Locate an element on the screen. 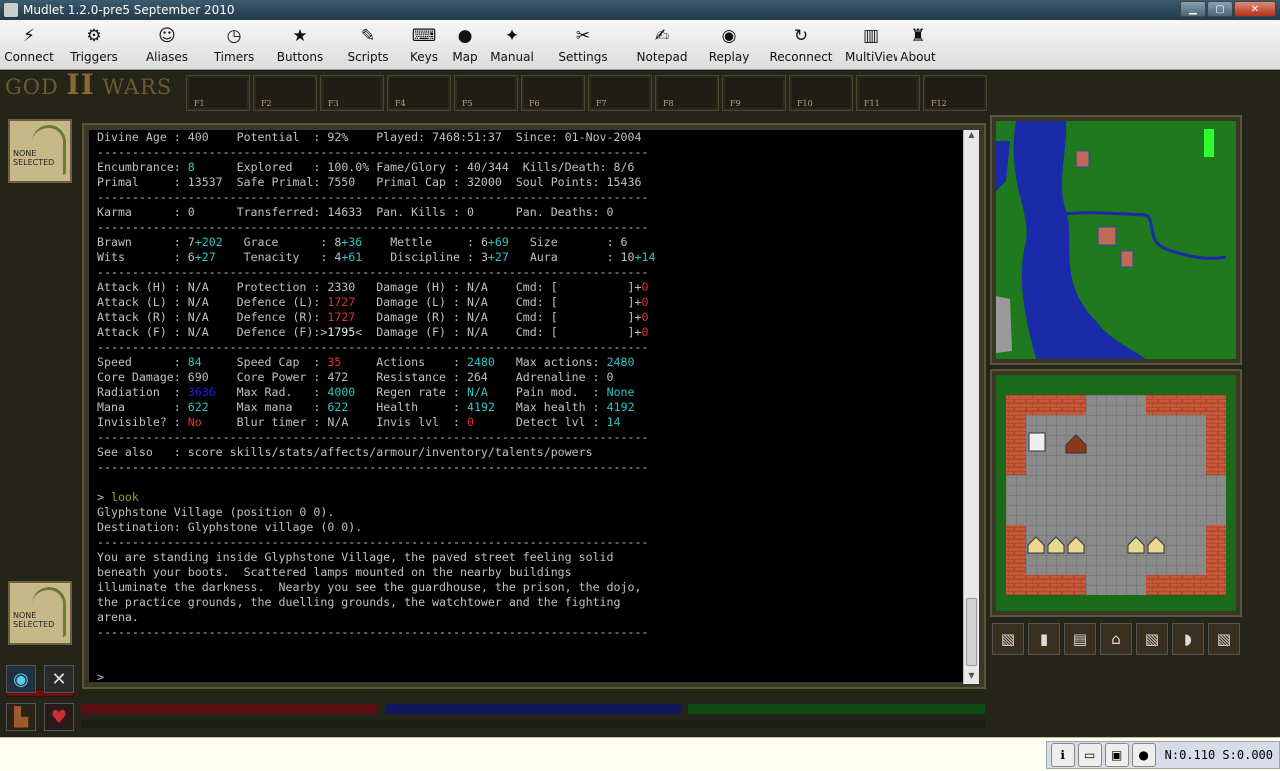 This screenshot has height=771, width=1280. fkey-button-f11: F11 is located at coordinates (888, 93).